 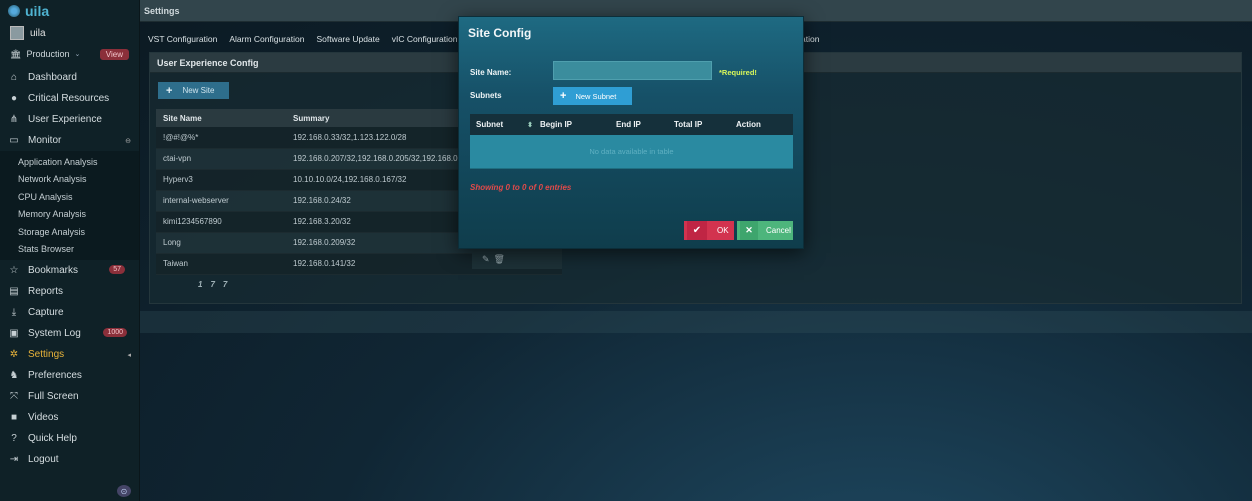 I want to click on sub-item-storage-analysis: Storage Analysis, so click(x=69, y=232).